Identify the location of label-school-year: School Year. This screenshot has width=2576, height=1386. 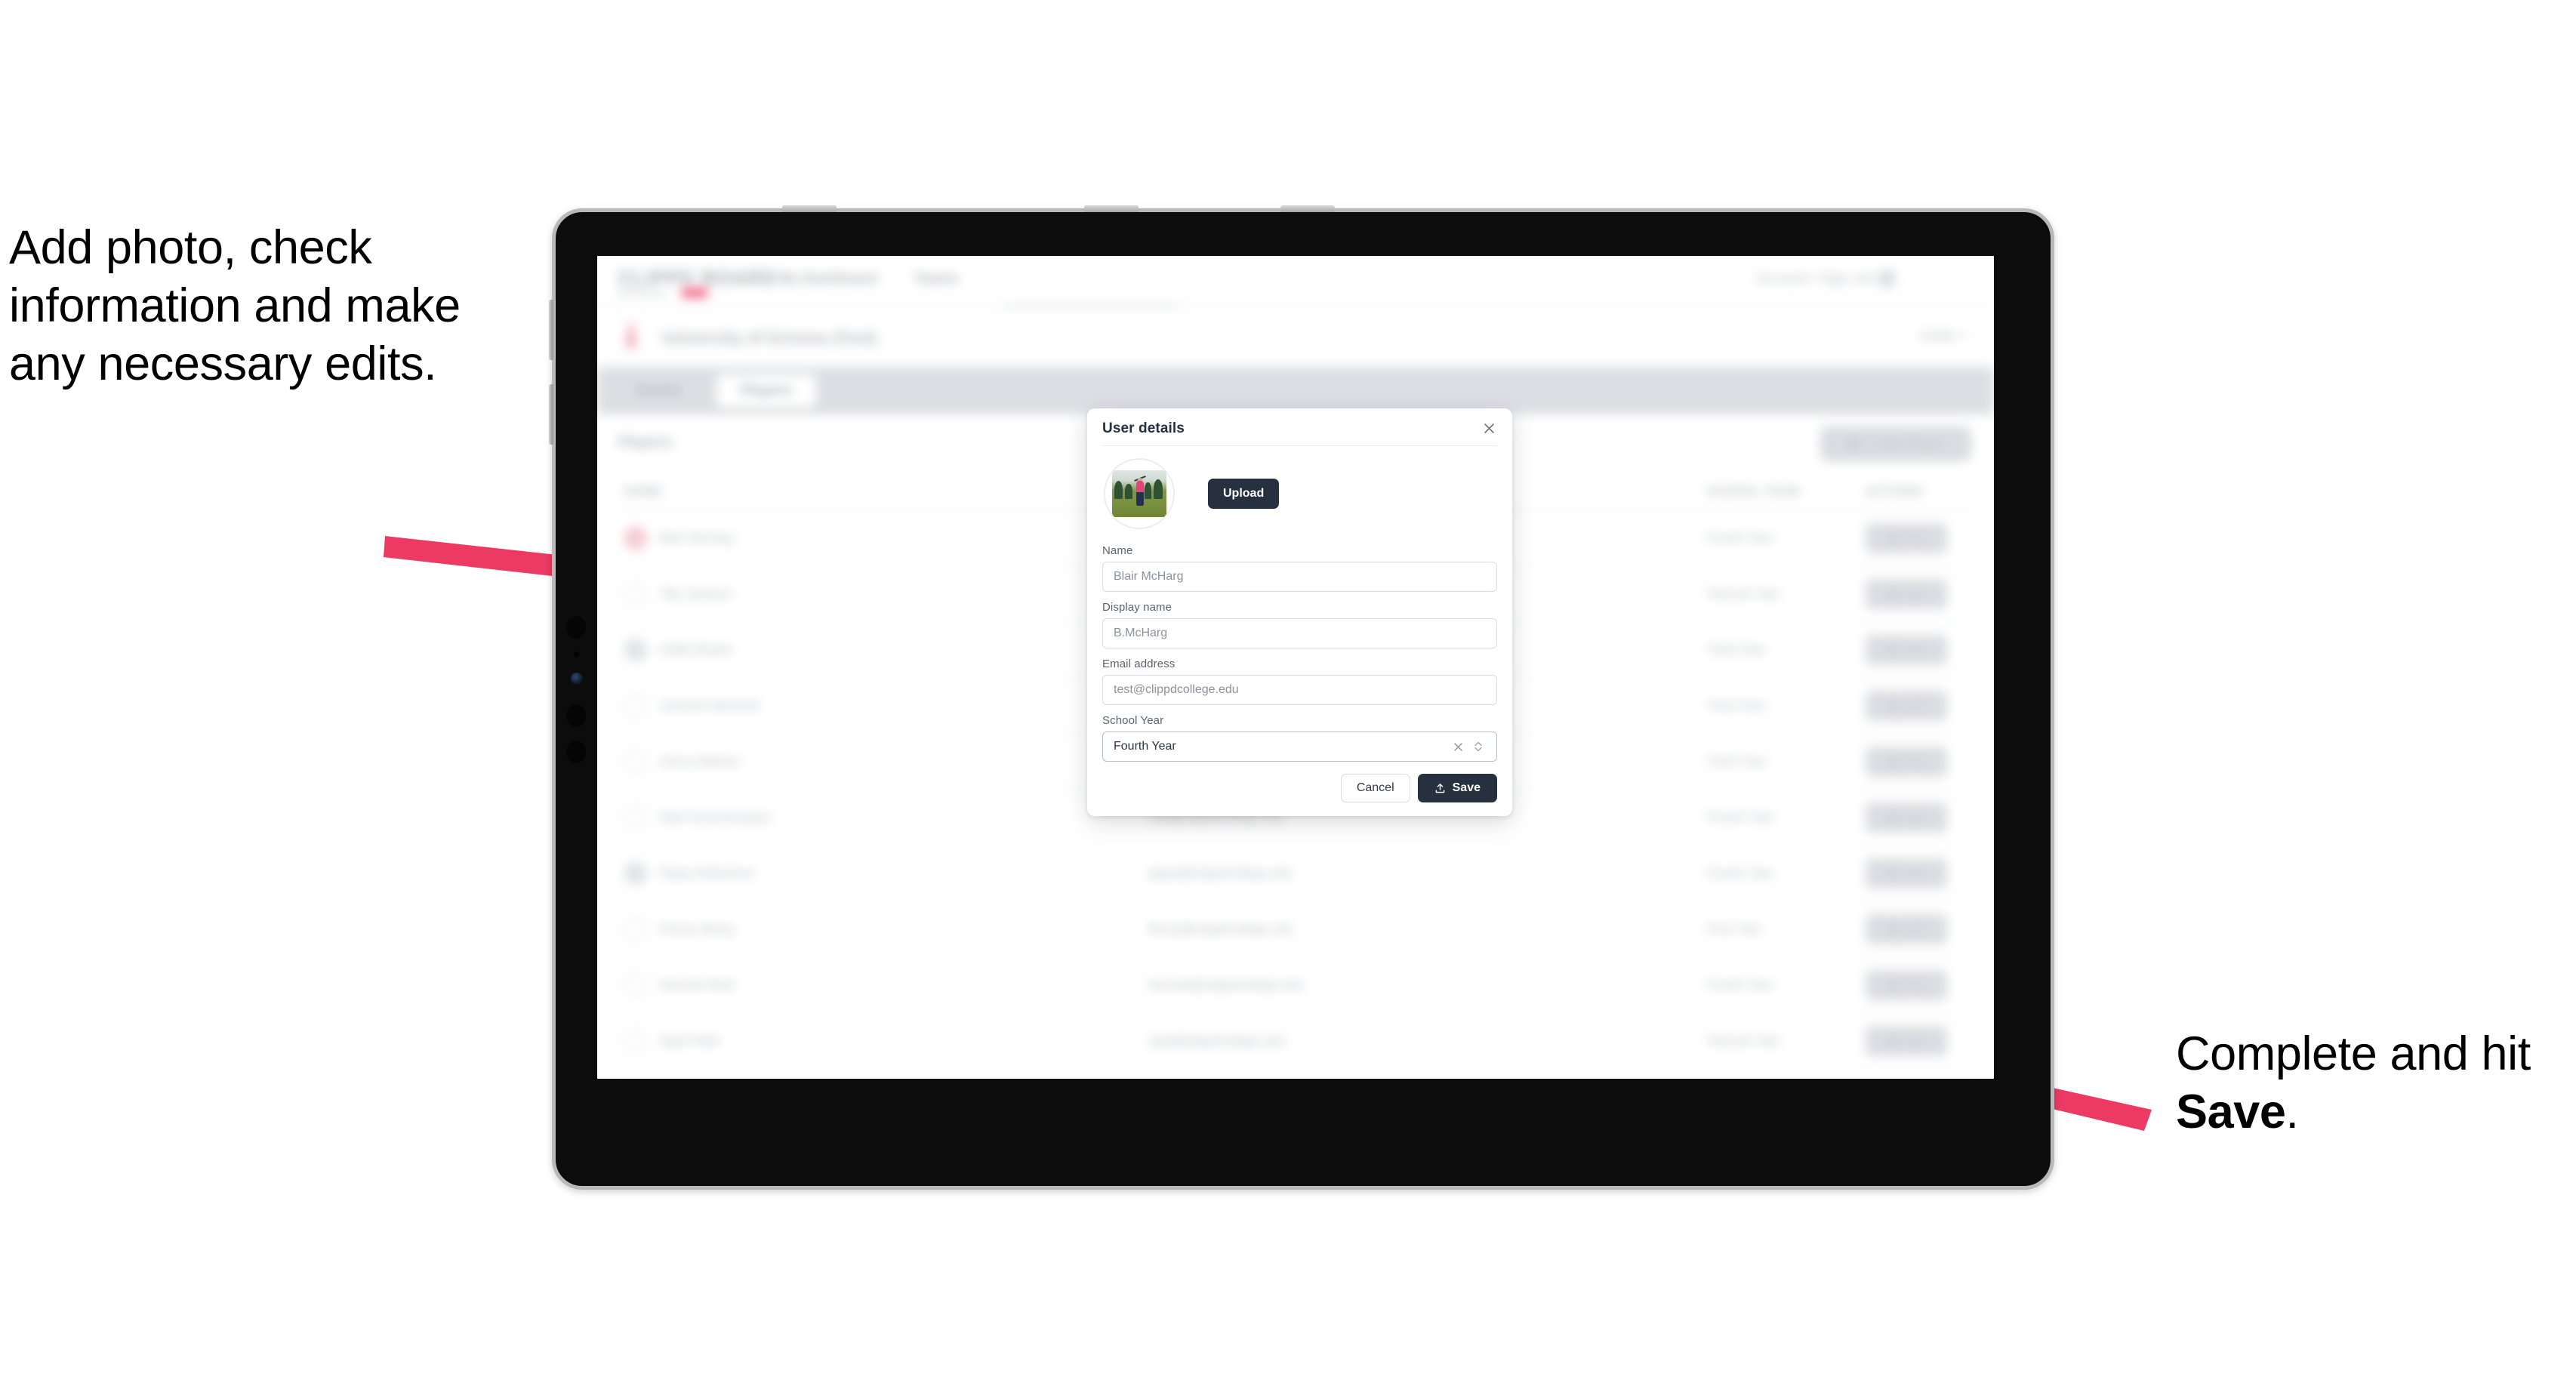
(1133, 720).